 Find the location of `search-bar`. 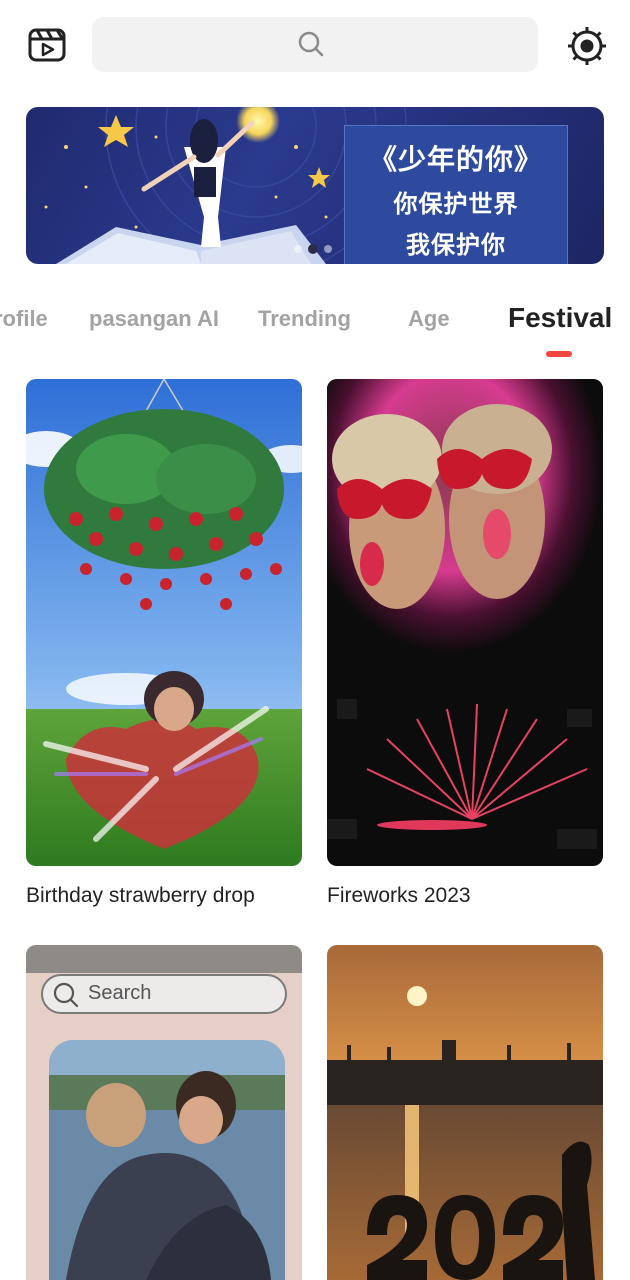

search-bar is located at coordinates (315, 44).